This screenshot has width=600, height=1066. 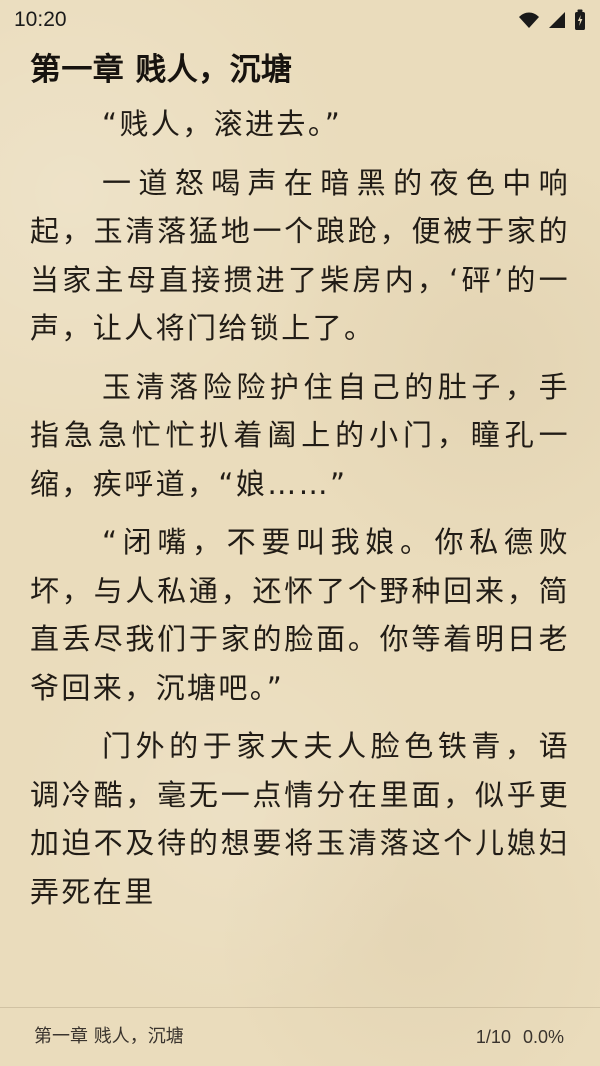 What do you see at coordinates (40, 19) in the screenshot?
I see `status-time: 10:20` at bounding box center [40, 19].